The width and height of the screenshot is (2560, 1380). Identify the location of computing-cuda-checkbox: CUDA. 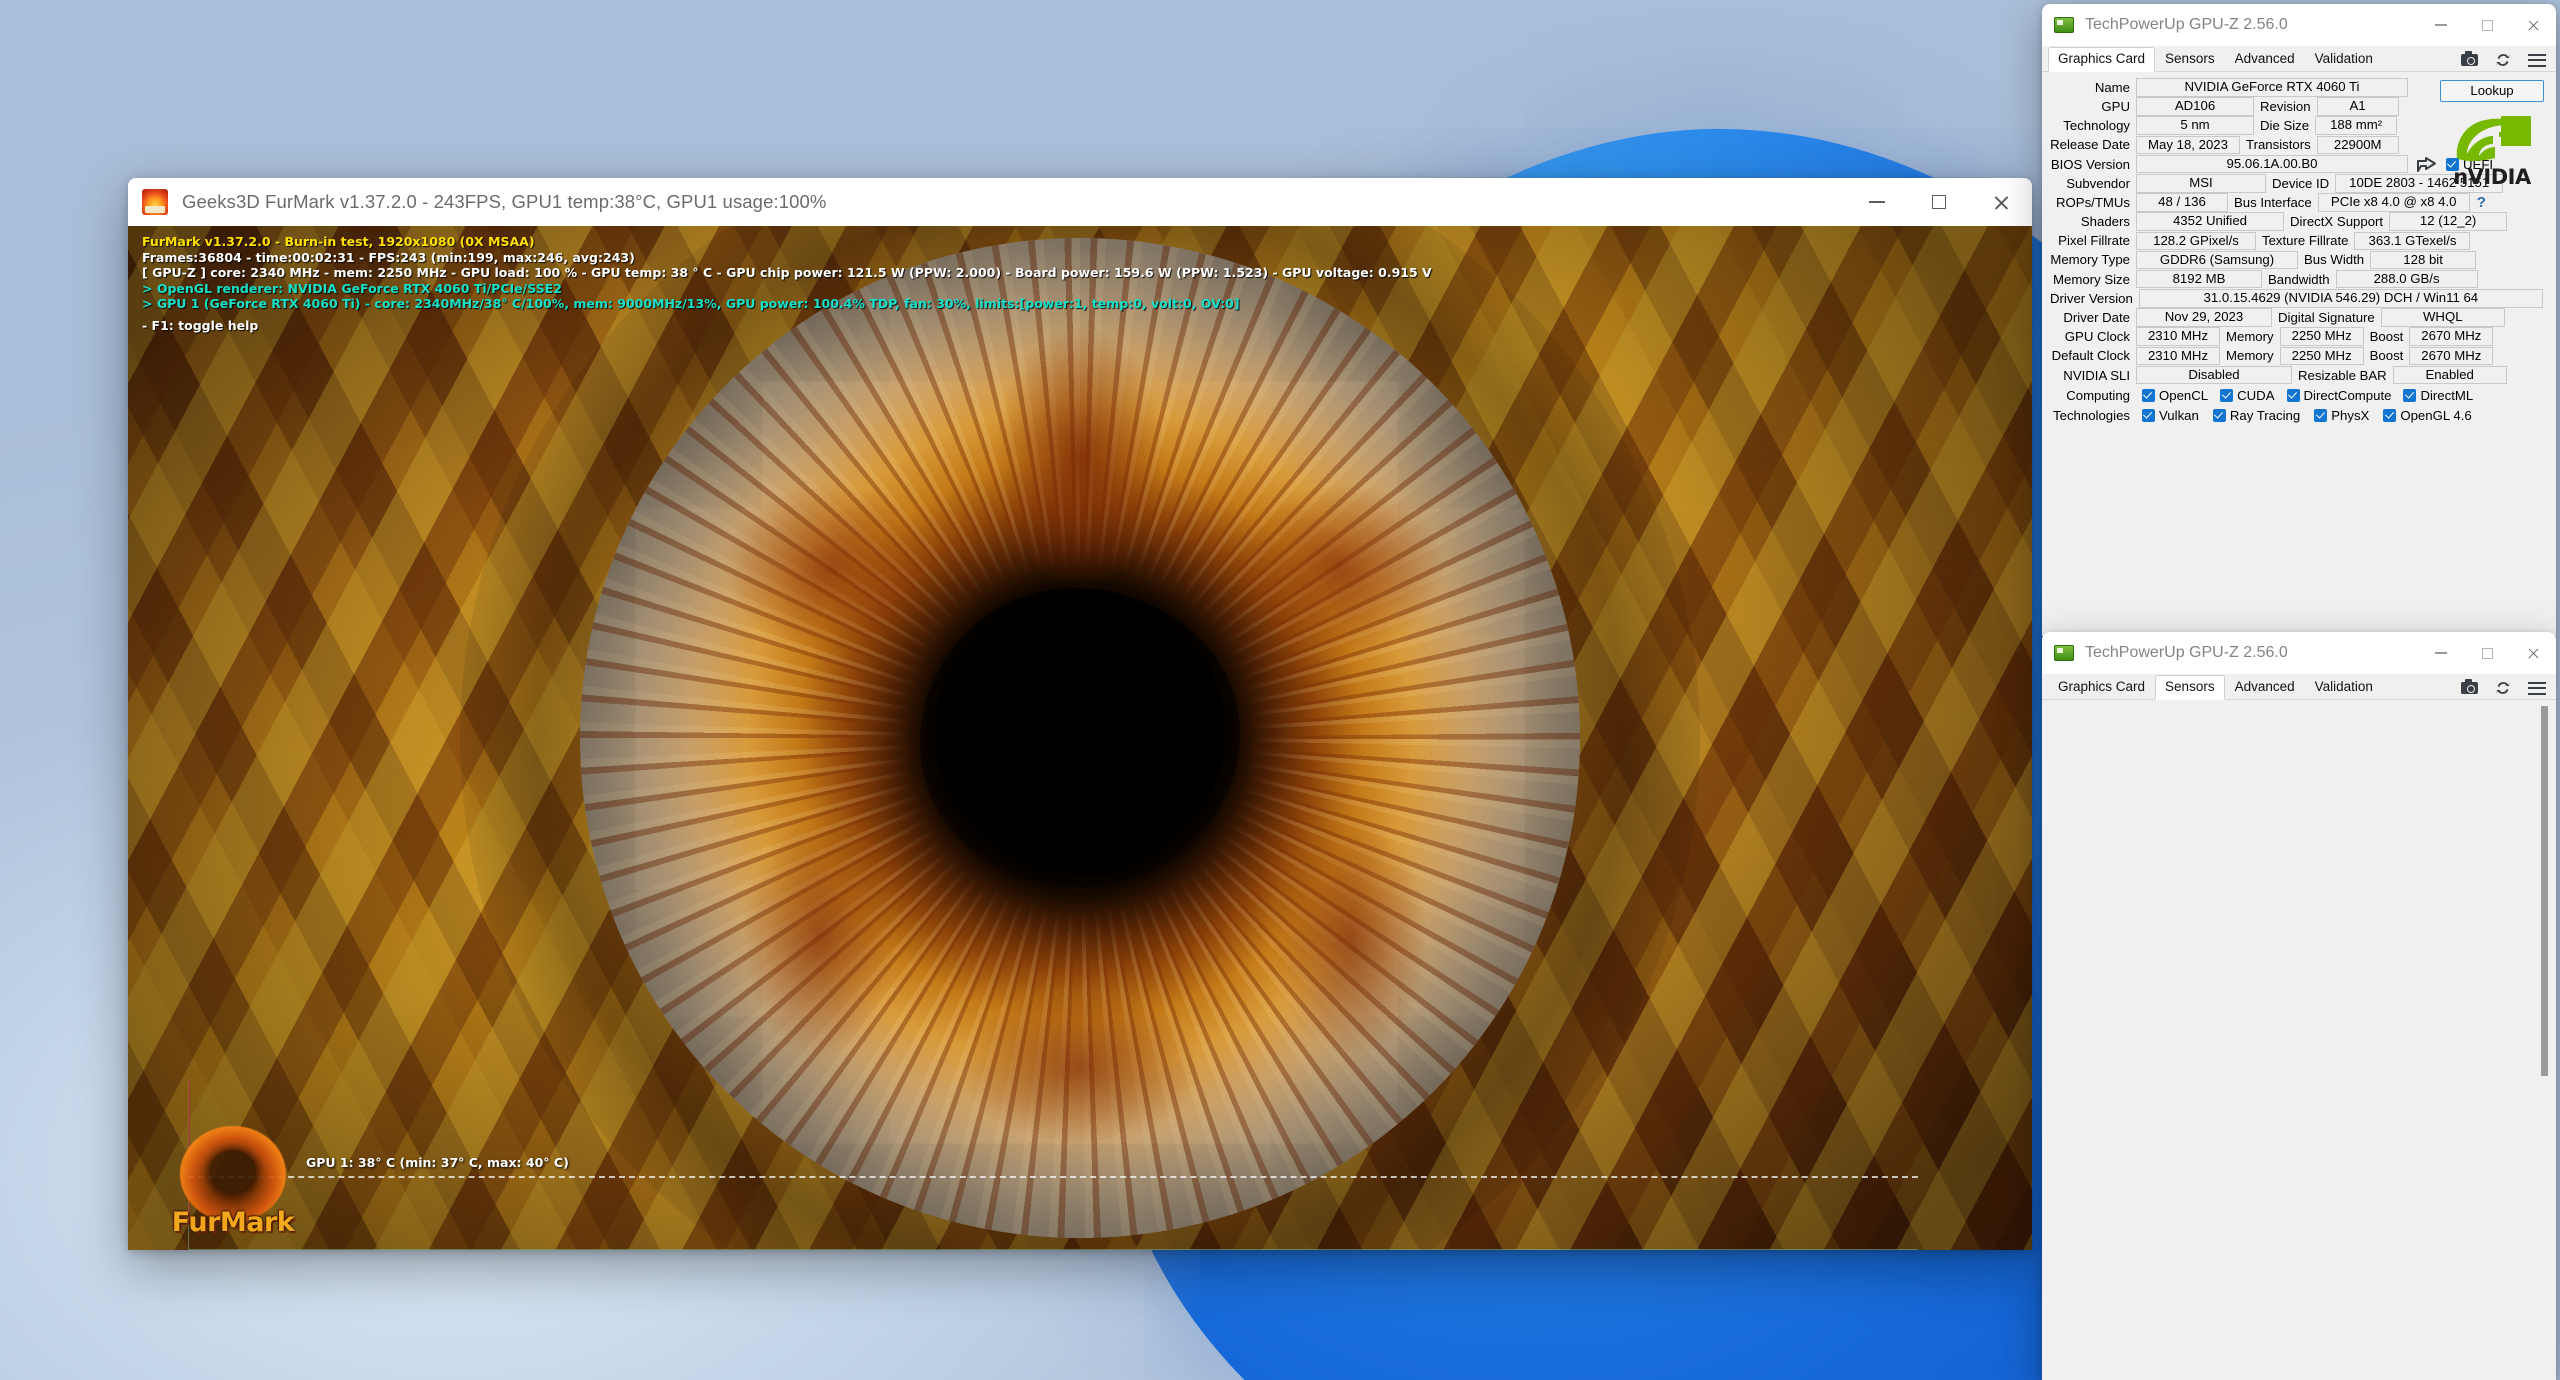
(2247, 395).